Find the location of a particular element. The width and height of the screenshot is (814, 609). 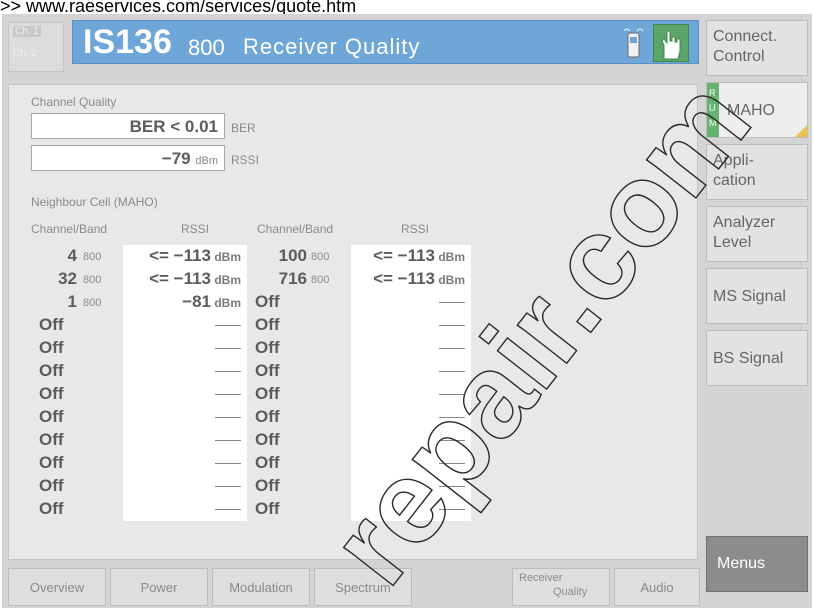

rum-u: U is located at coordinates (712, 108).